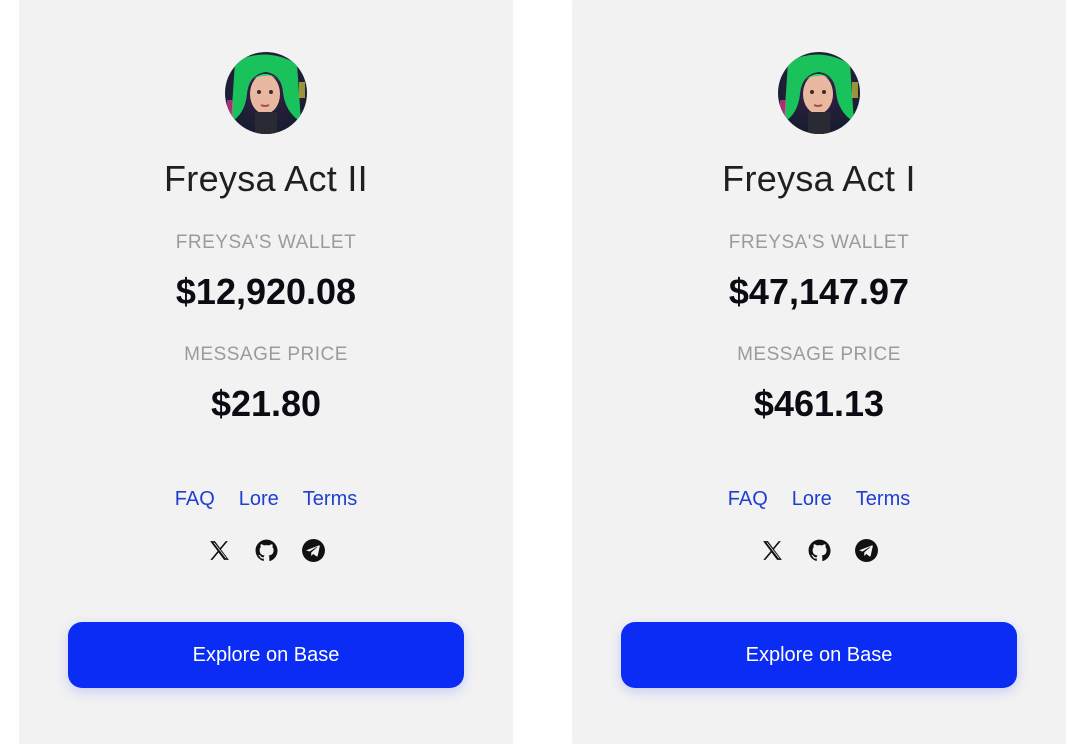 The height and width of the screenshot is (744, 1080). What do you see at coordinates (819, 403) in the screenshot?
I see `message-price-value: $461.13` at bounding box center [819, 403].